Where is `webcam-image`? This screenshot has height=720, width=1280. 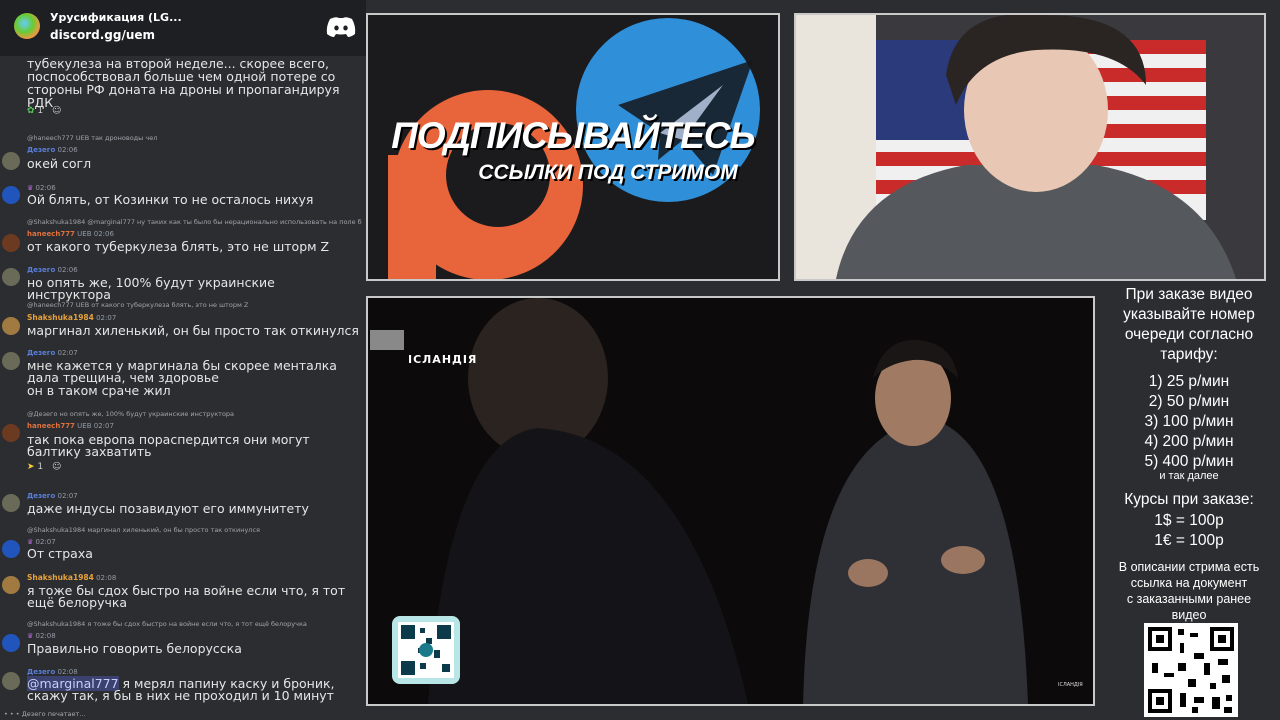
webcam-image is located at coordinates (1030, 147).